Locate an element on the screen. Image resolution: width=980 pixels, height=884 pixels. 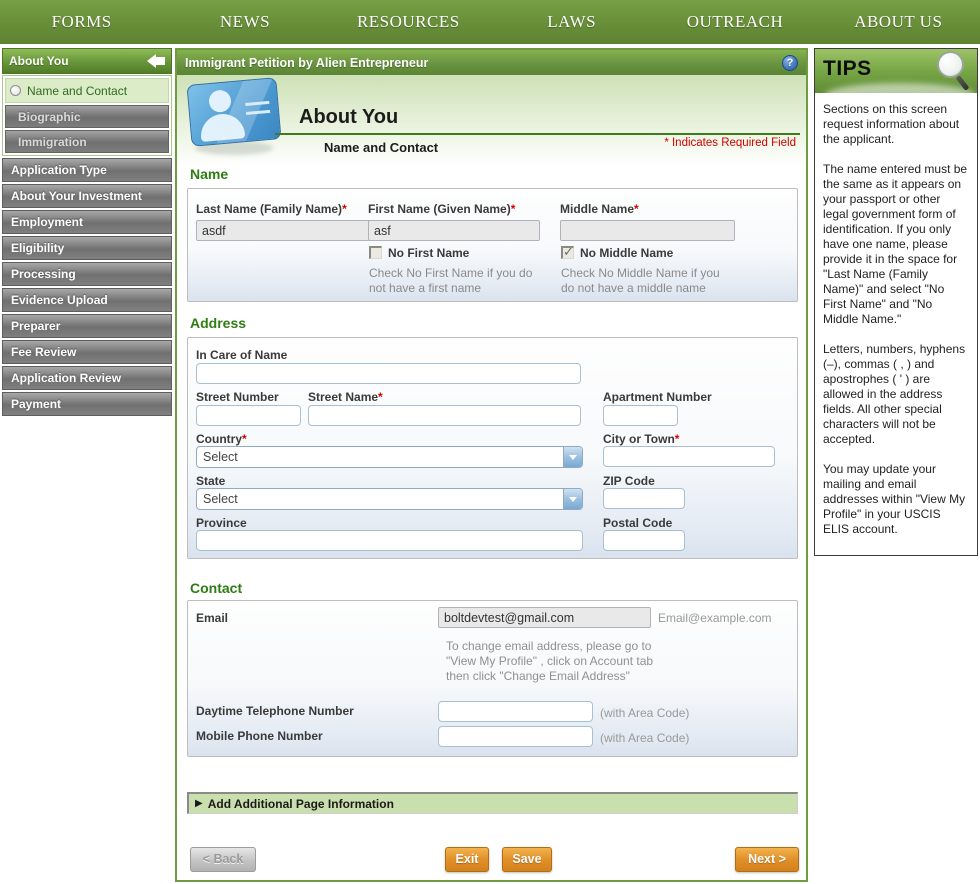
no-first-name-checkbox is located at coordinates (375, 252).